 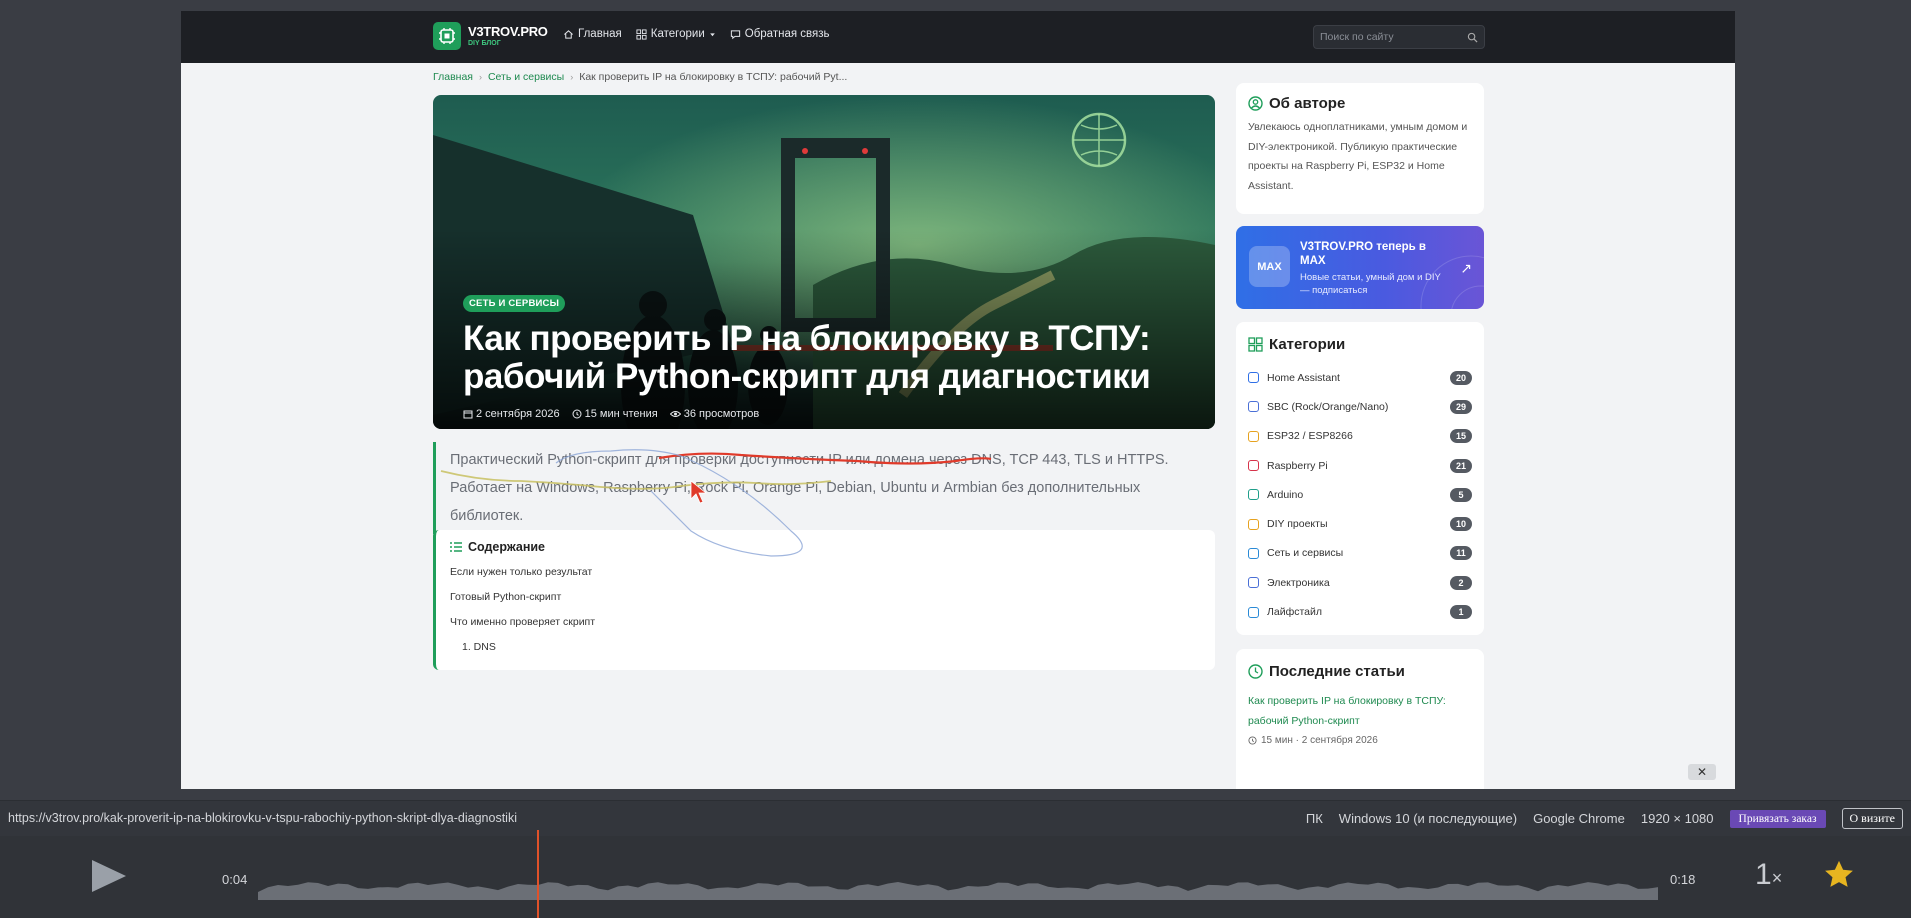 What do you see at coordinates (1461, 524) in the screenshot?
I see `category-count: 10` at bounding box center [1461, 524].